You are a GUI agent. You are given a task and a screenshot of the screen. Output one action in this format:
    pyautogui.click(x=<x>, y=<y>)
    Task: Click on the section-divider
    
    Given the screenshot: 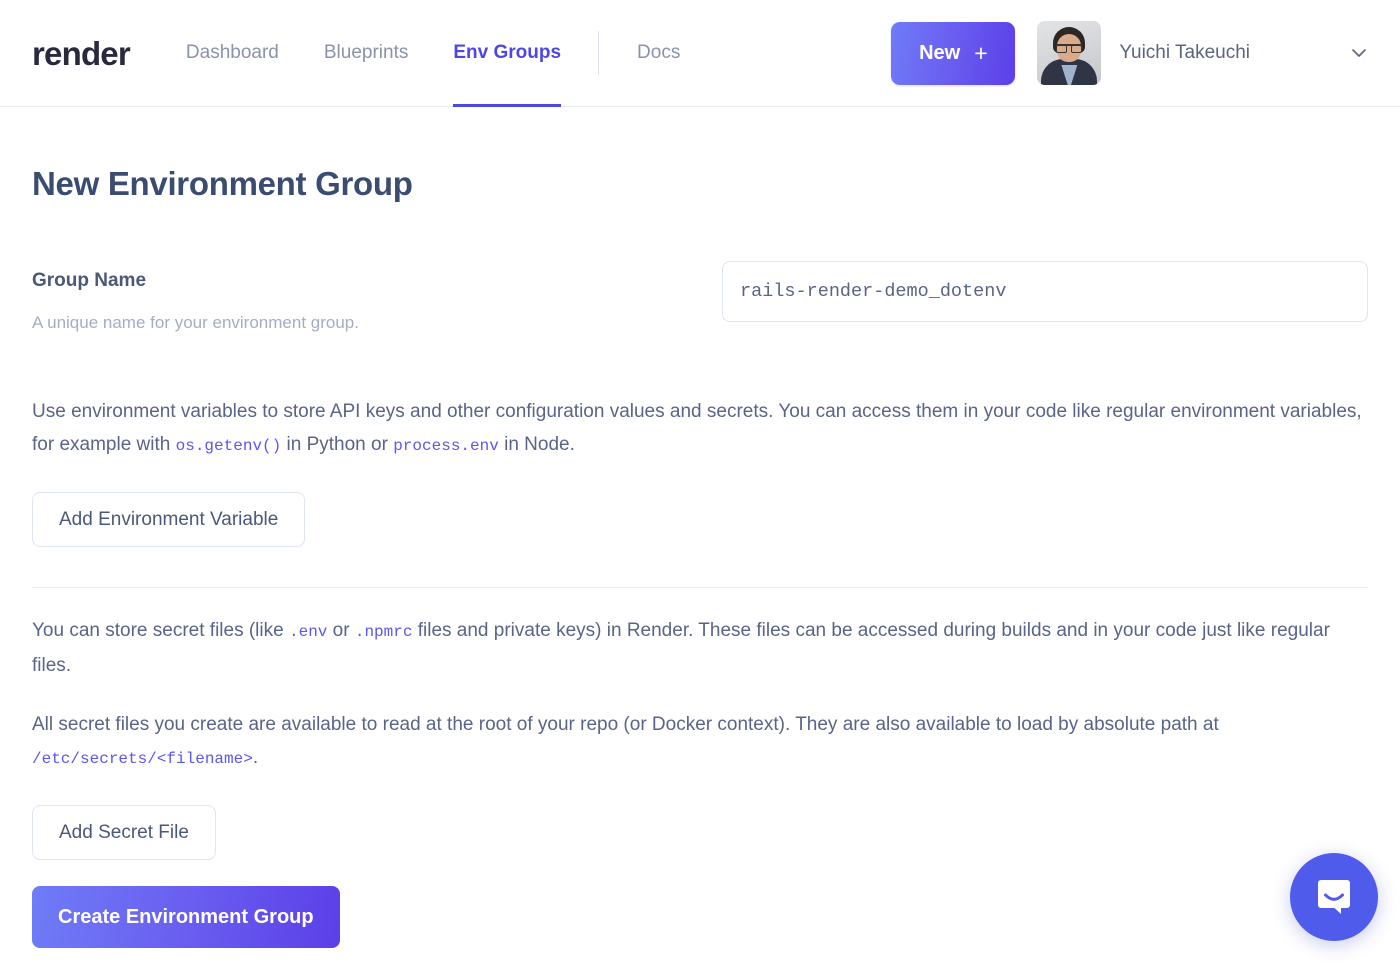 What is the action you would take?
    pyautogui.click(x=700, y=587)
    